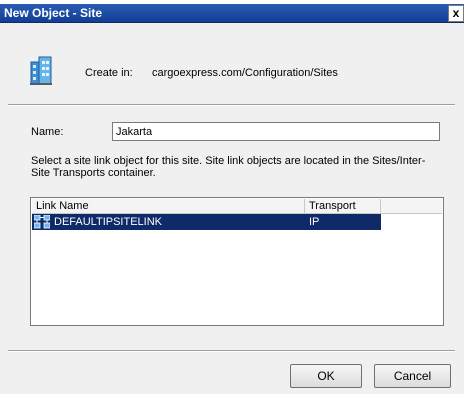  What do you see at coordinates (231, 105) in the screenshot?
I see `separator-top` at bounding box center [231, 105].